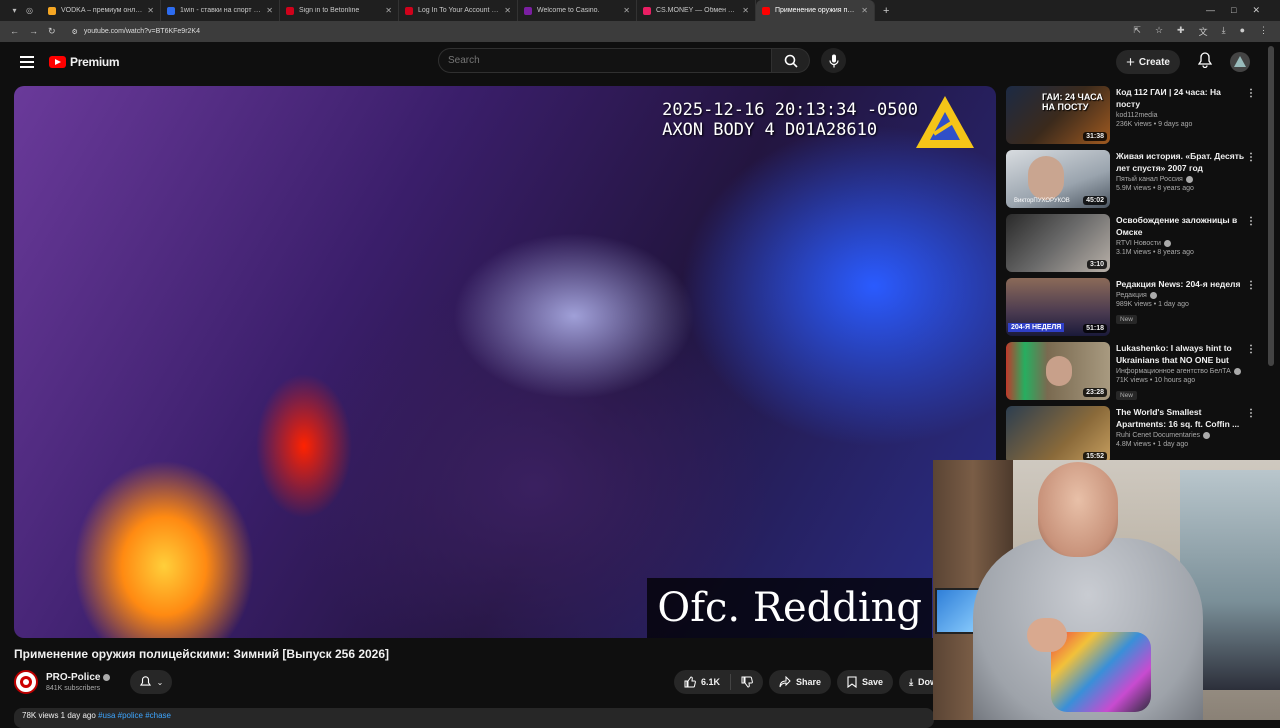 This screenshot has width=1280, height=728. I want to click on video-thumbnail: 23:28, so click(1058, 371).